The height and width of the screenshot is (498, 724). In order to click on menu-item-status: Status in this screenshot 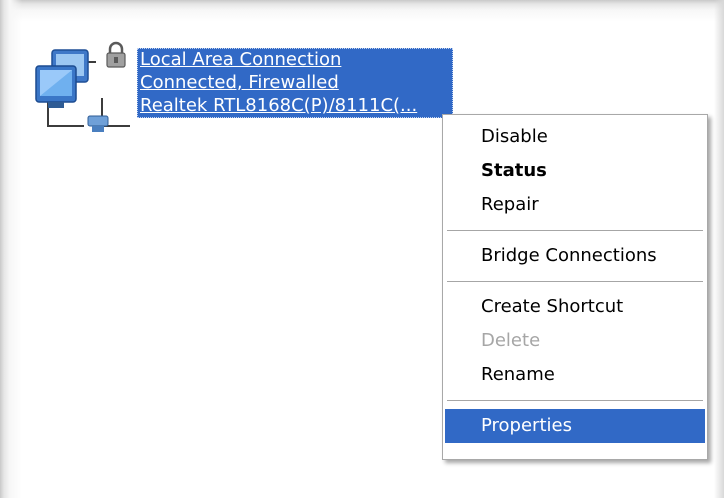, I will do `click(575, 171)`.